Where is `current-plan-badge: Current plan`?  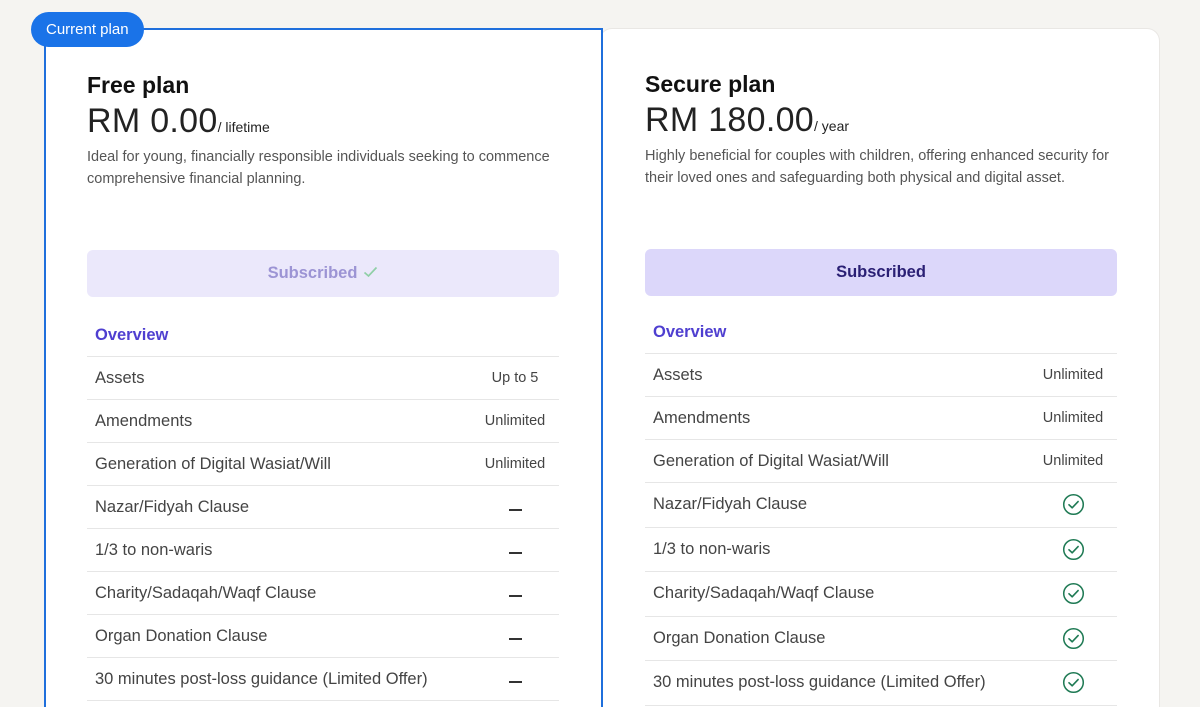
current-plan-badge: Current plan is located at coordinates (87, 29).